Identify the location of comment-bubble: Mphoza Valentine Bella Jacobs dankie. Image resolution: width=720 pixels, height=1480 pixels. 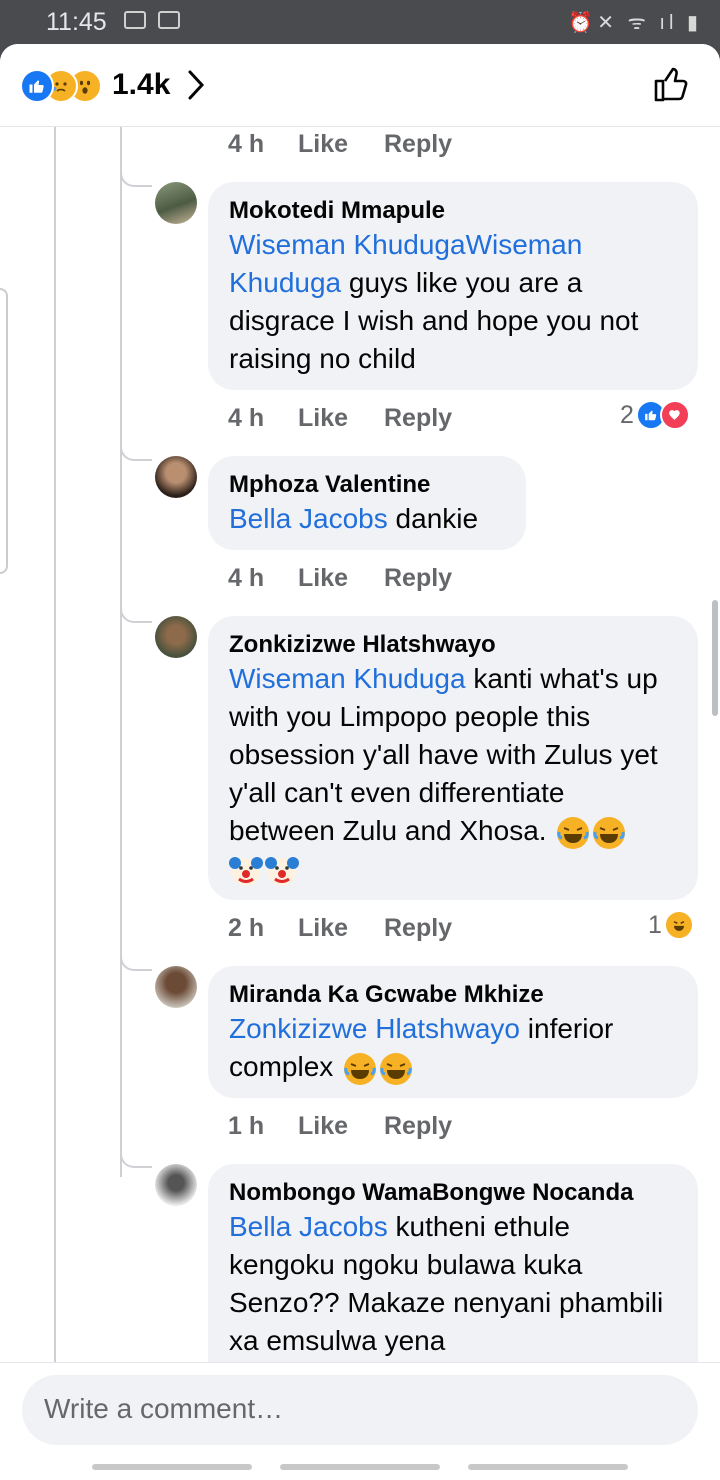
(367, 503).